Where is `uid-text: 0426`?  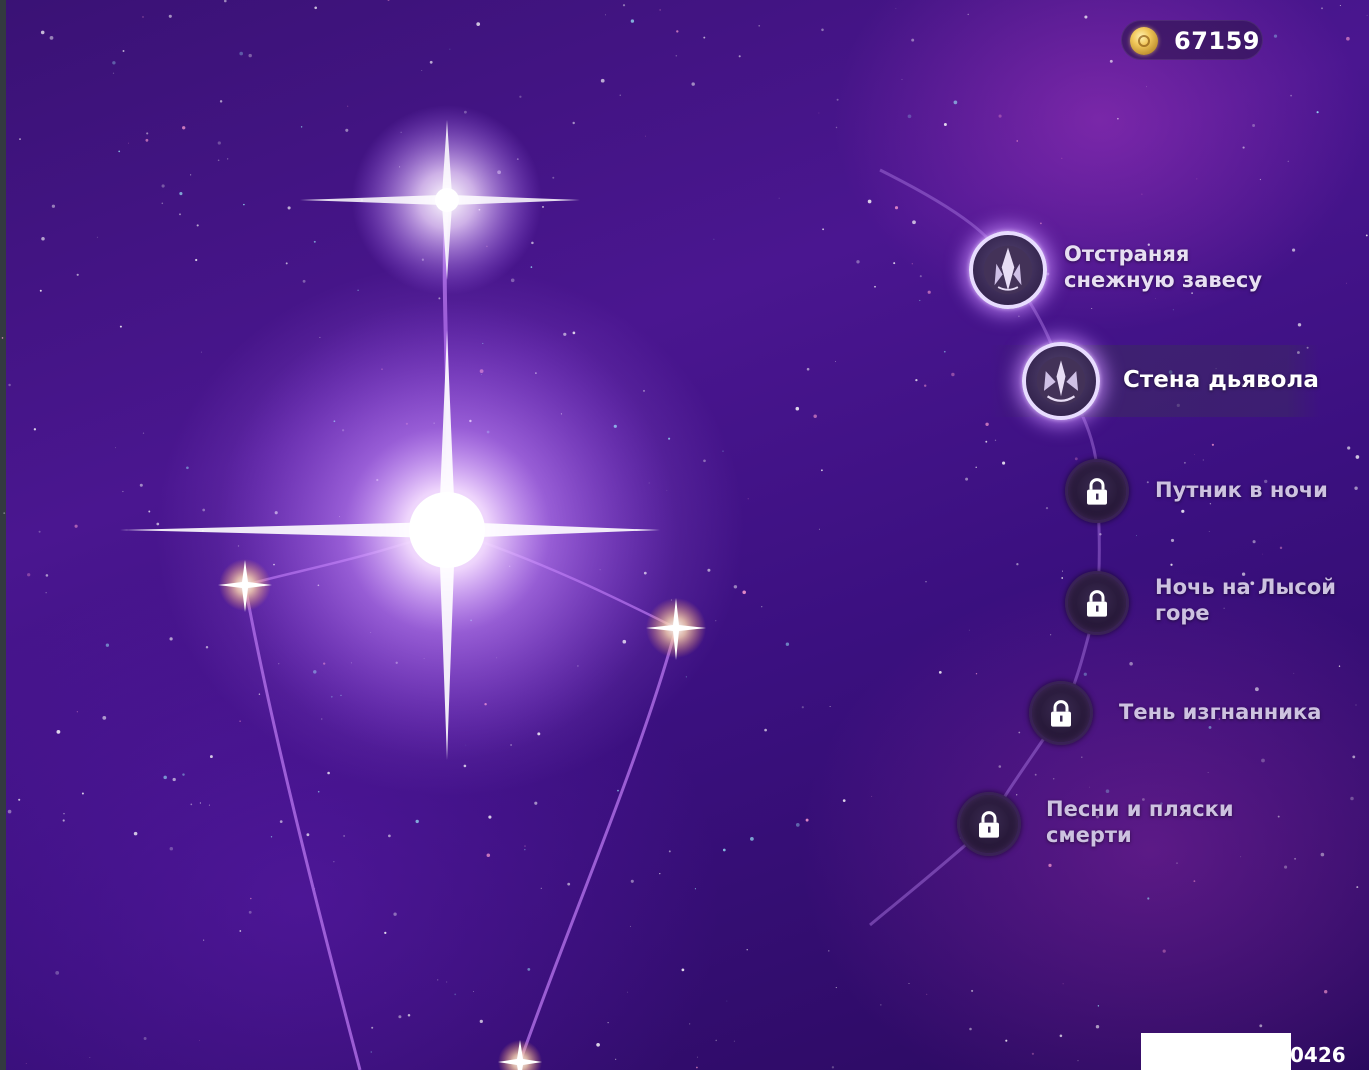 uid-text: 0426 is located at coordinates (1318, 1055).